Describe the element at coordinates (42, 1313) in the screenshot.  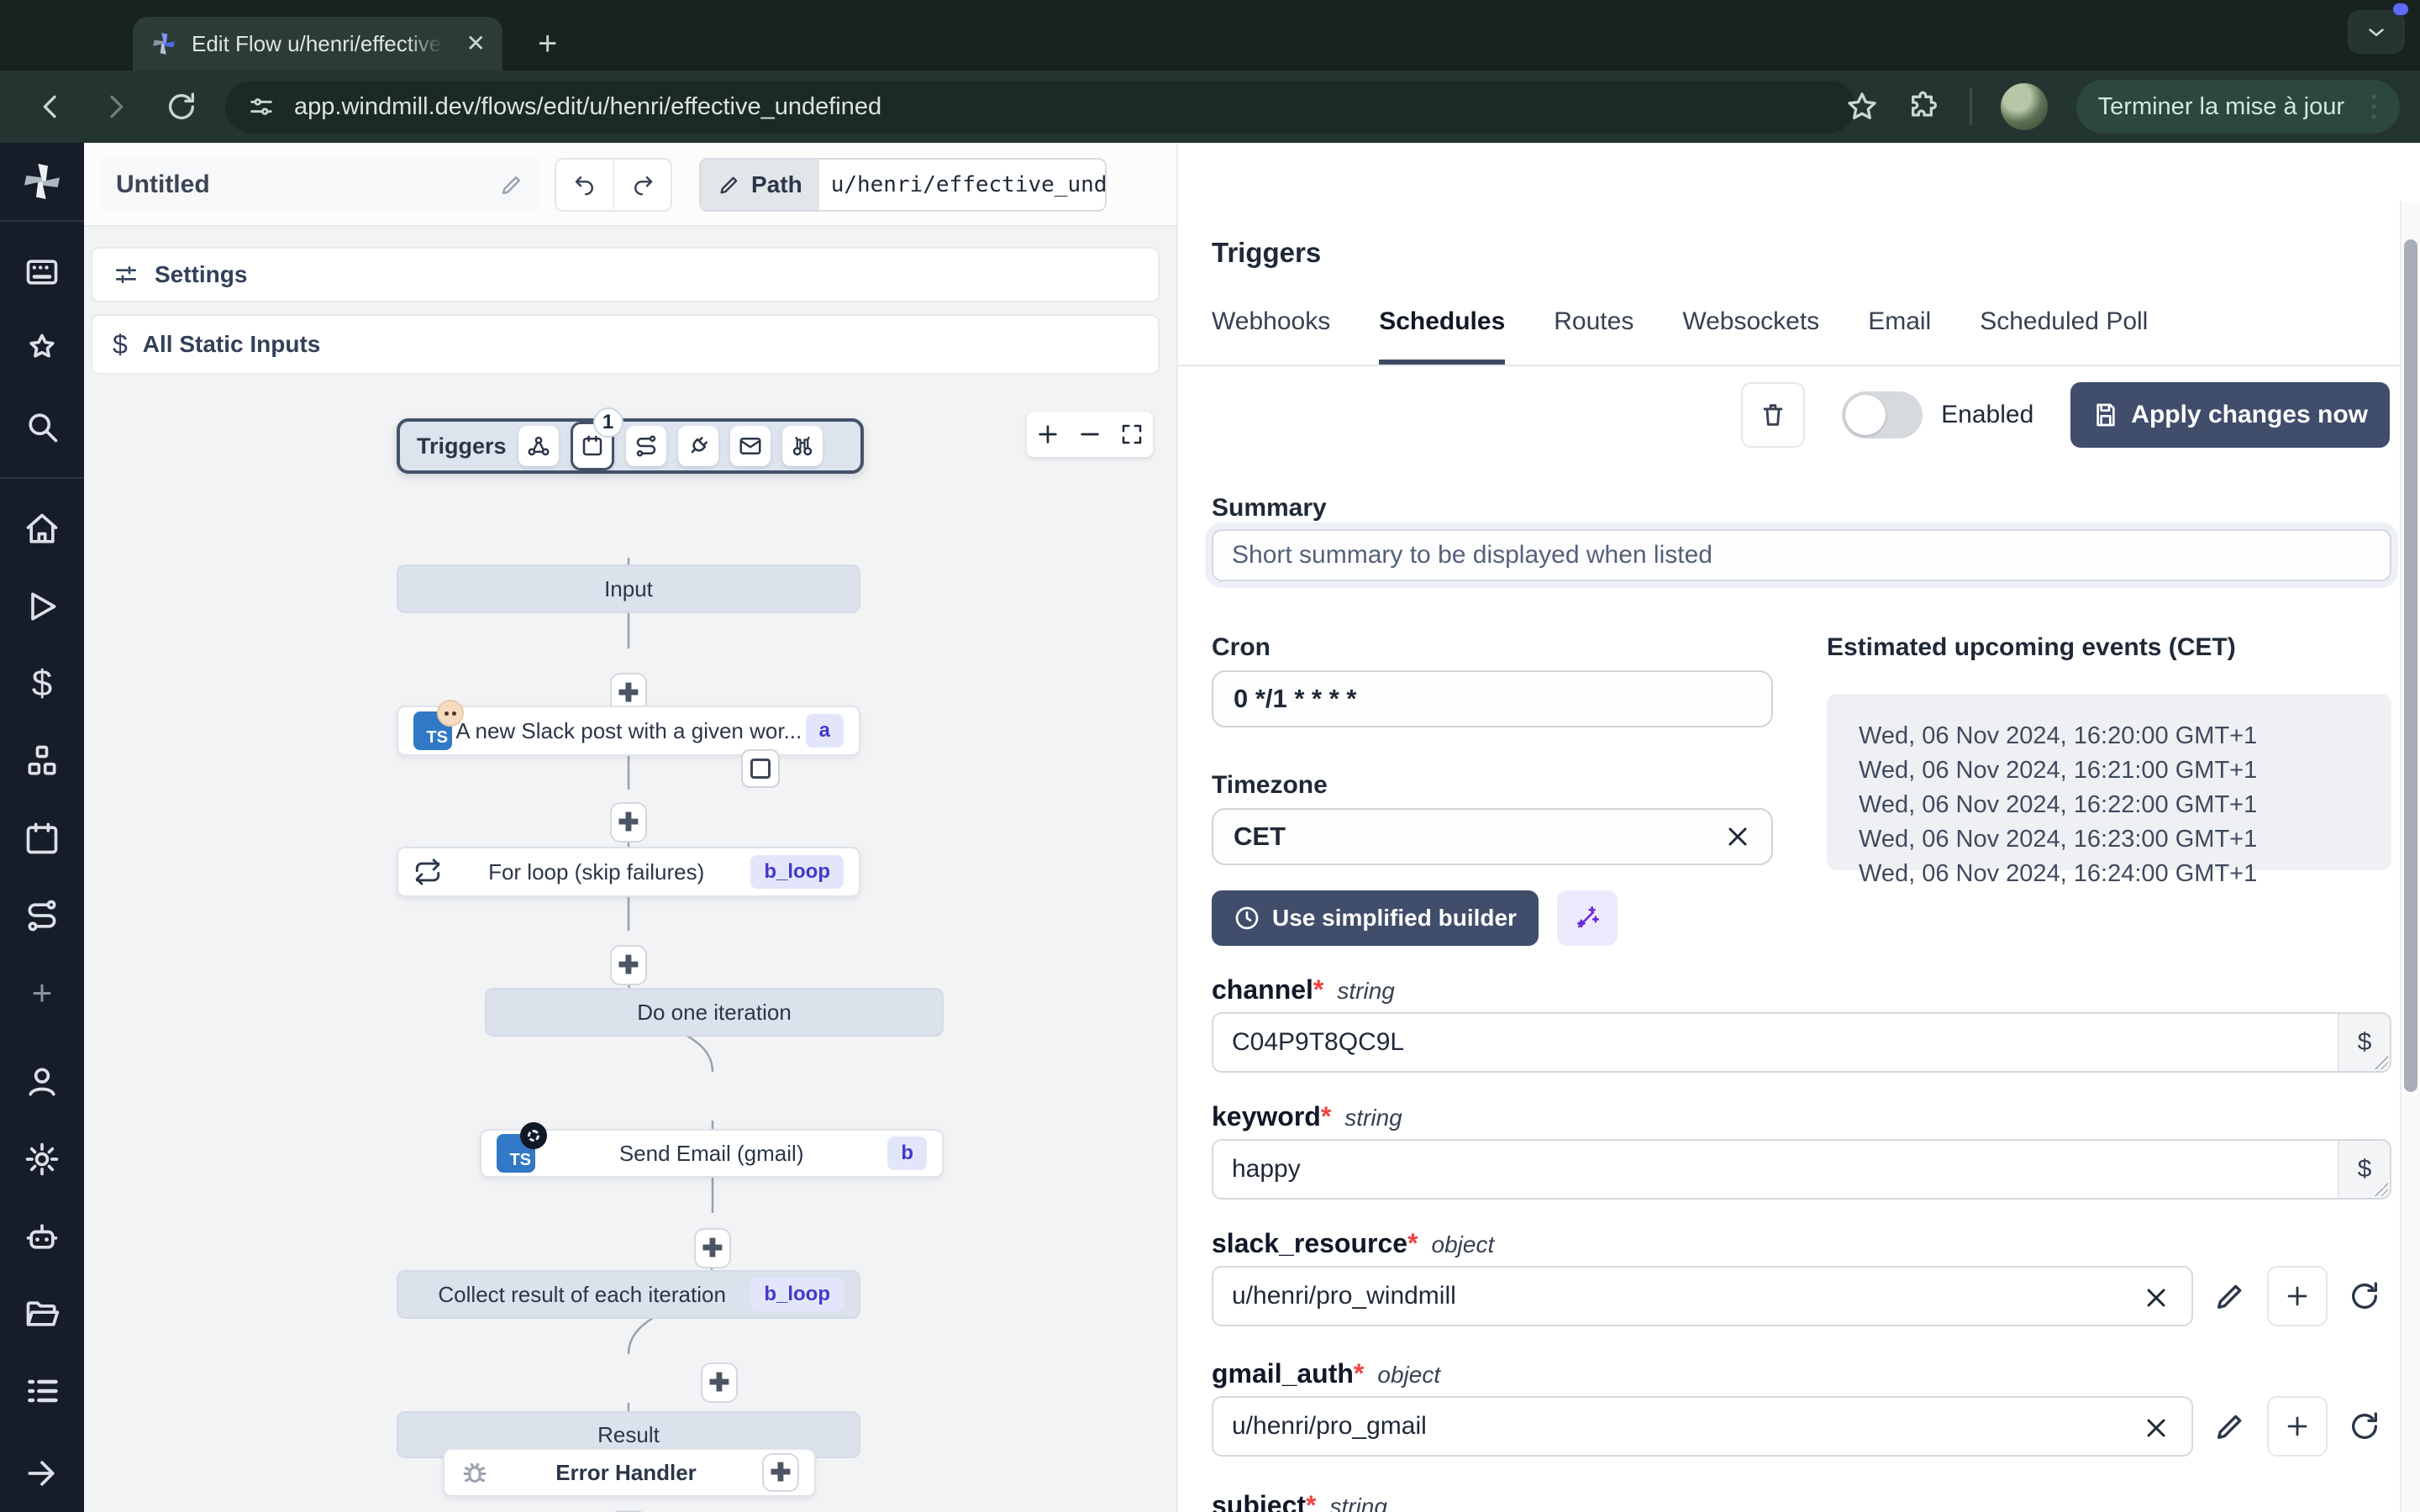
I see `folders-icon` at that location.